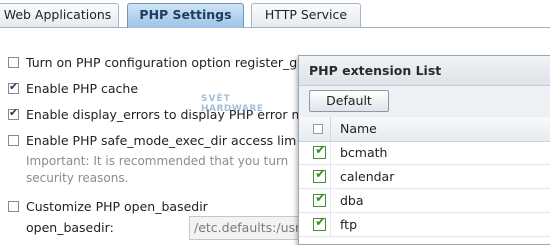 This screenshot has width=550, height=245. What do you see at coordinates (424, 71) in the screenshot?
I see `popup-title: PHP extension List` at bounding box center [424, 71].